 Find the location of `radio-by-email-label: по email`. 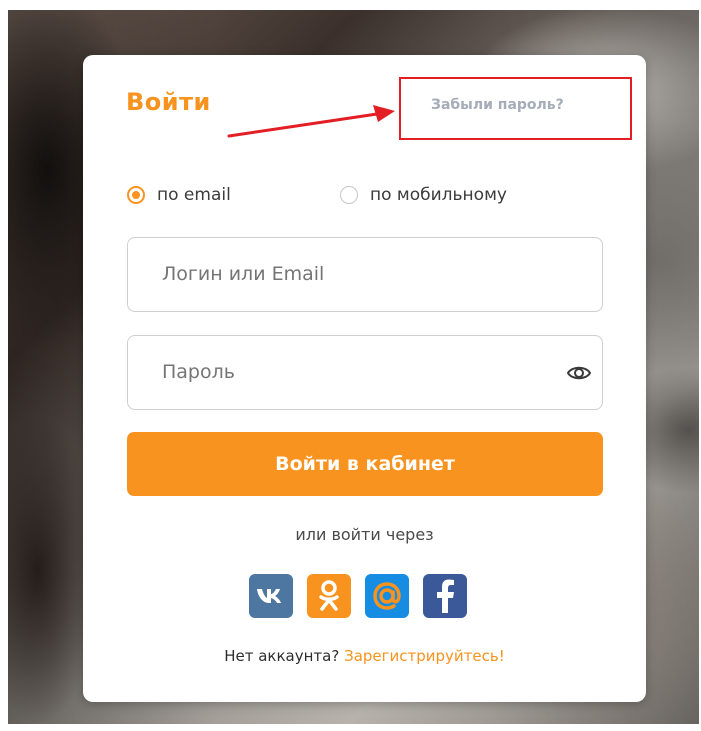

radio-by-email-label: по email is located at coordinates (194, 195).